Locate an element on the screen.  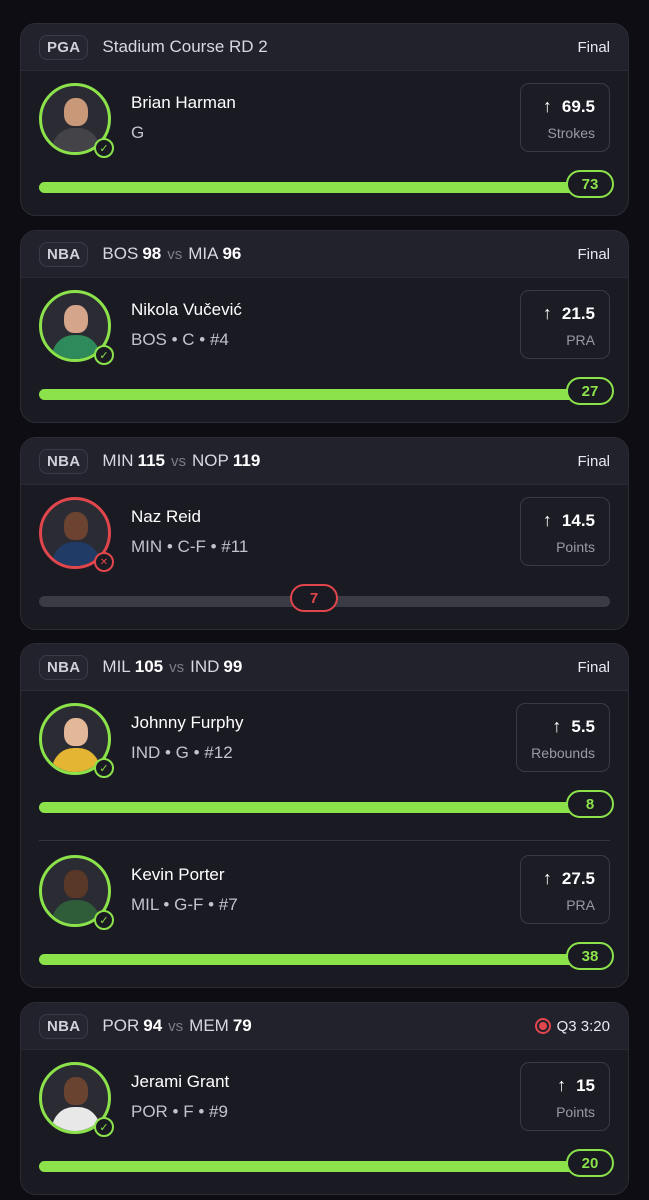
event-title: Stadium Course RD 2 is located at coordinates (185, 46).